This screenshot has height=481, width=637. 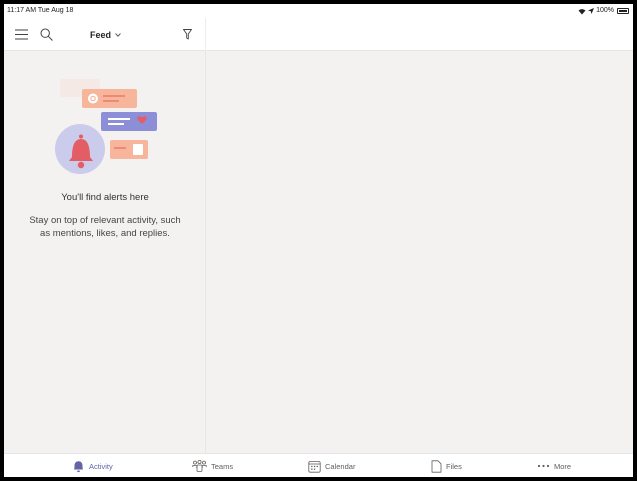 What do you see at coordinates (105, 197) in the screenshot?
I see `empty-state-title: You'll find alerts here` at bounding box center [105, 197].